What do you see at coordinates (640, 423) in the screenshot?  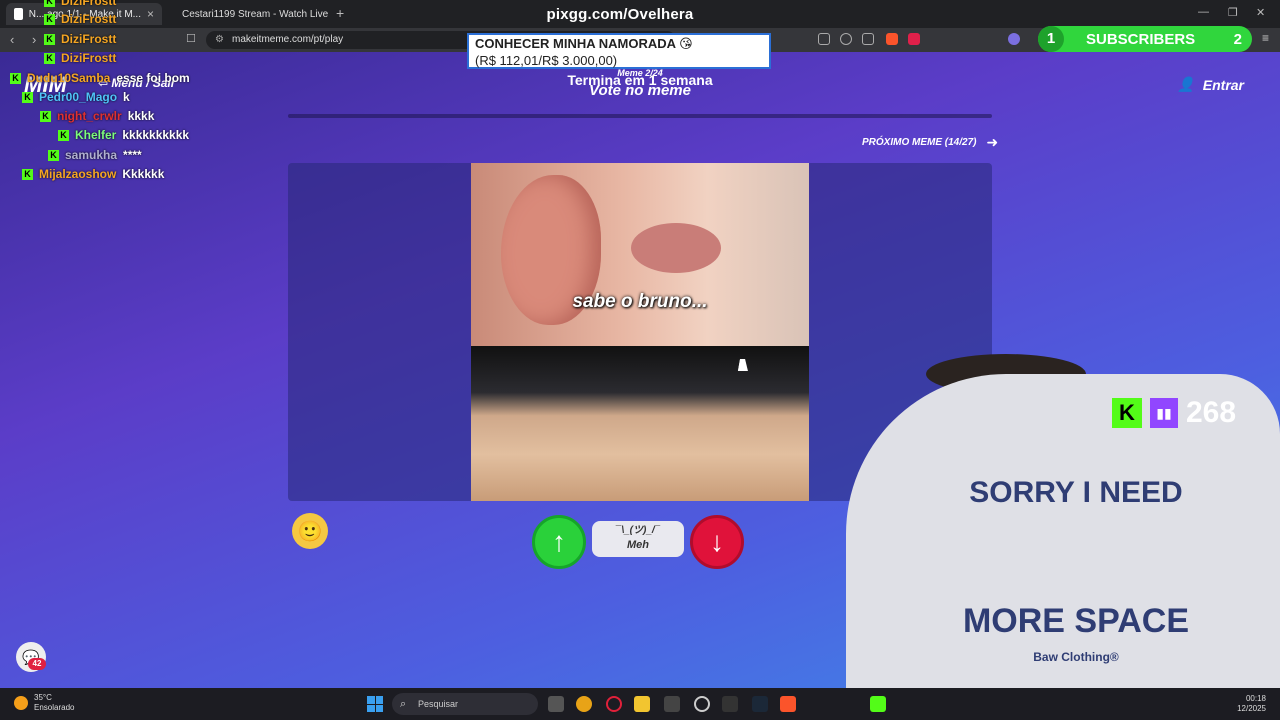 I see `goosebumps-panel` at bounding box center [640, 423].